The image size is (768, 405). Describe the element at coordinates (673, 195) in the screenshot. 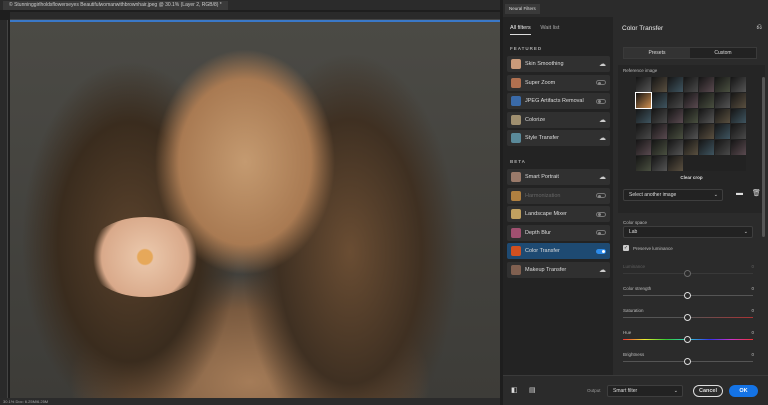

I see `select-image-dropdown: Select another image ⌄` at that location.